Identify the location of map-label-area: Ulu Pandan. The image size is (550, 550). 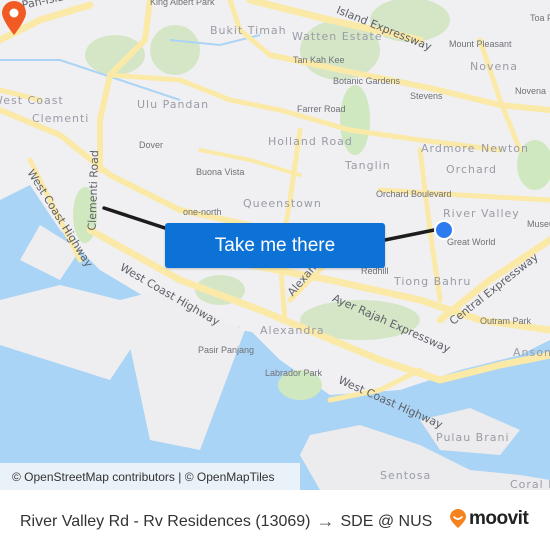
(173, 104).